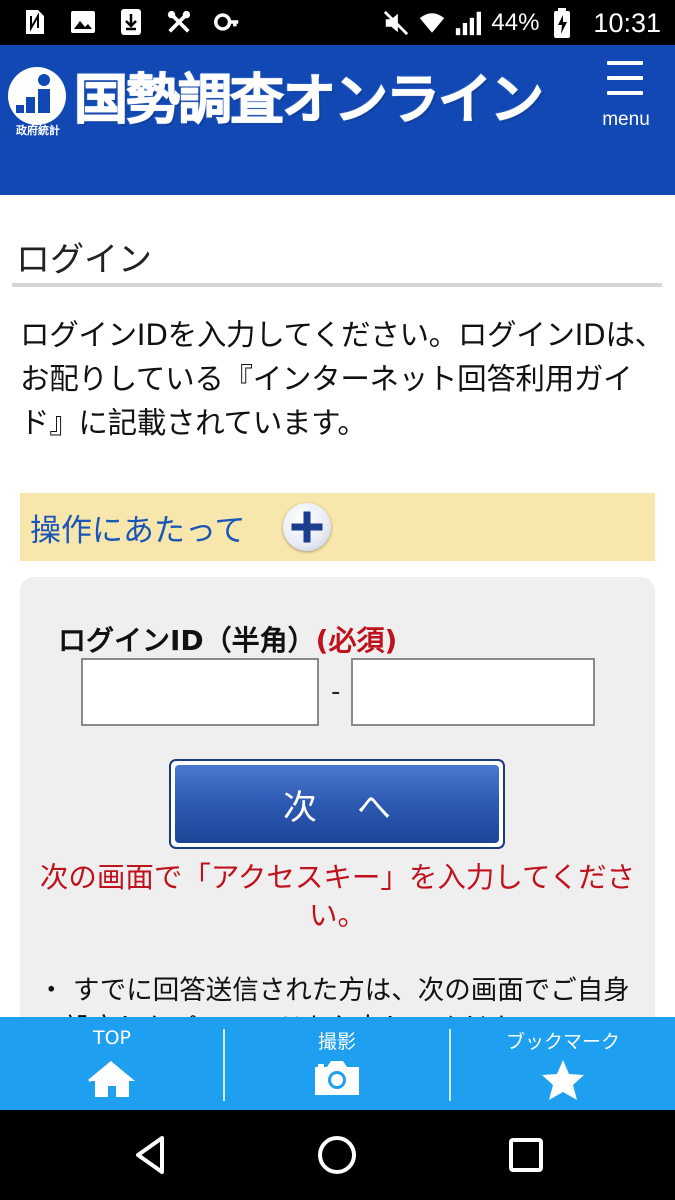 The width and height of the screenshot is (675, 1200). Describe the element at coordinates (83, 22) in the screenshot. I see `image-icon` at that location.